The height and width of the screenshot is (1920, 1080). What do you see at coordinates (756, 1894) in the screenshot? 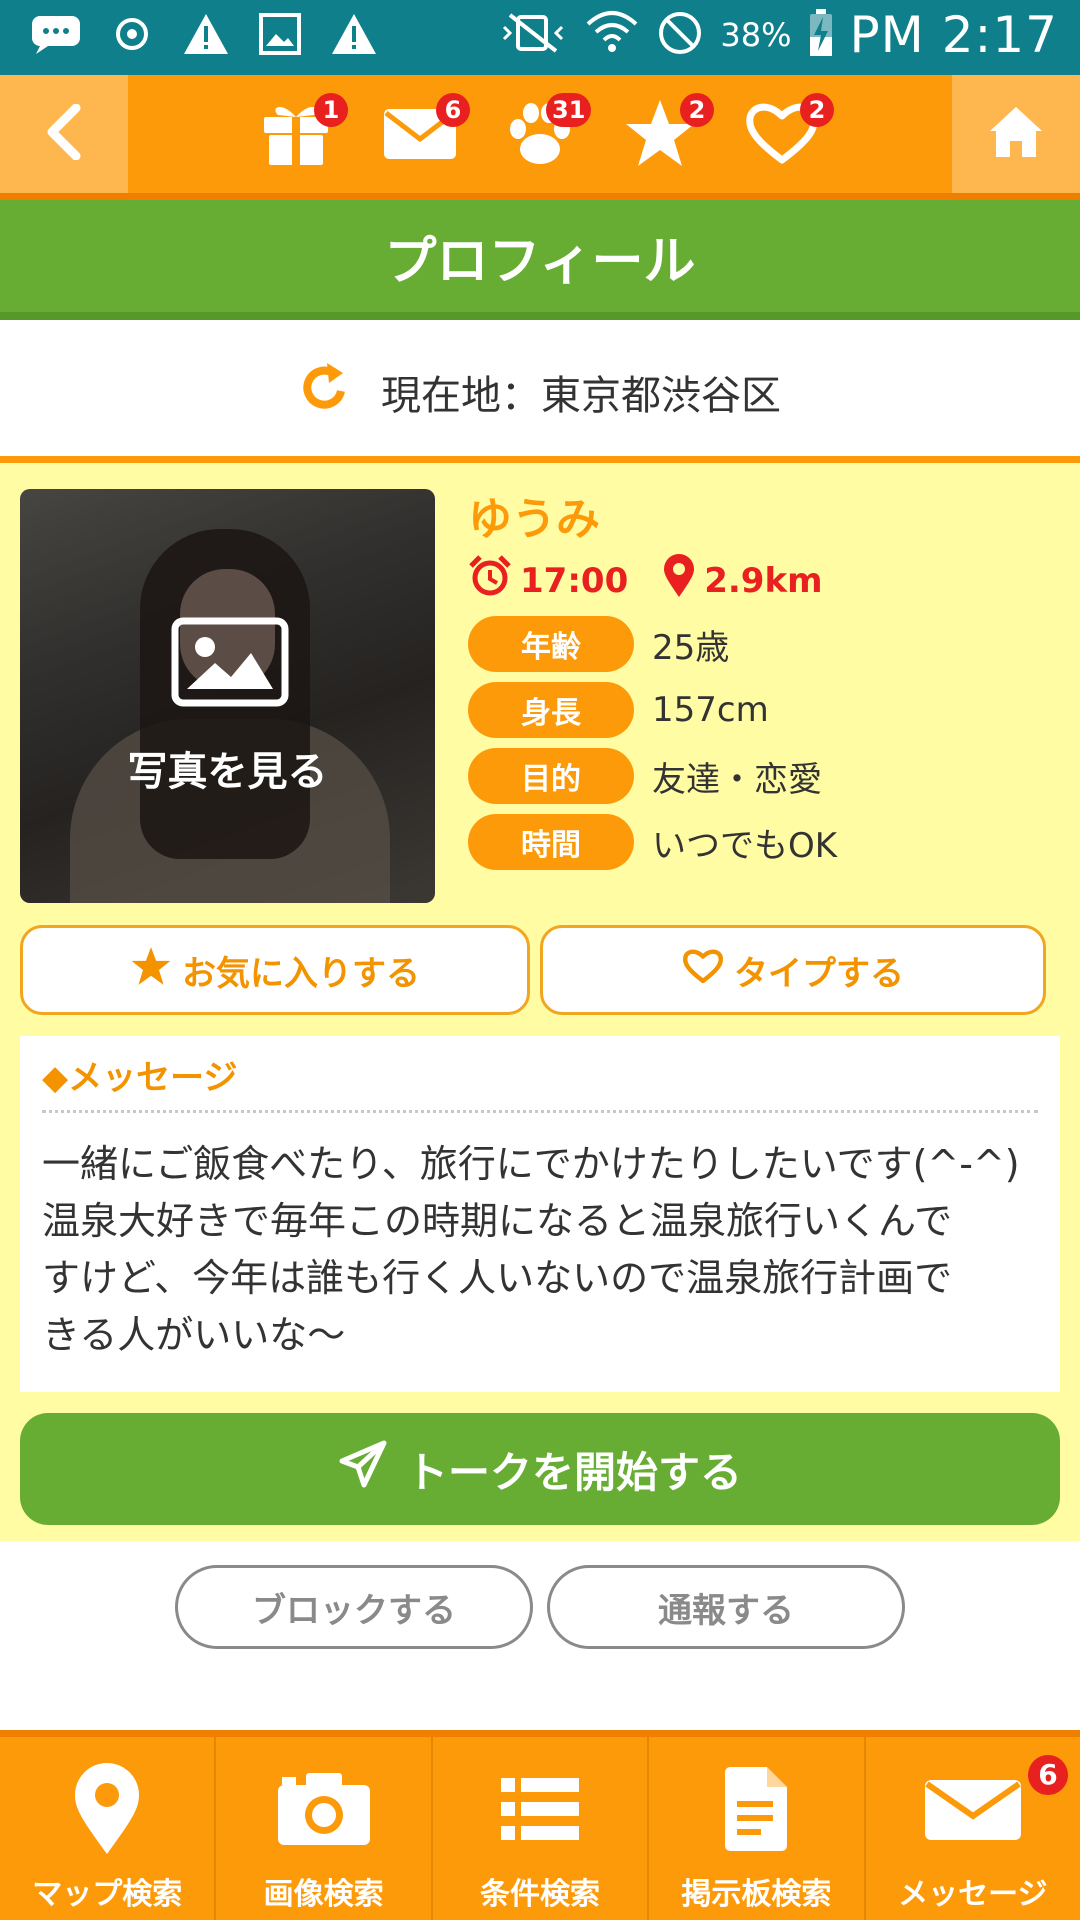
I see `tab-label: 掲示板検索` at bounding box center [756, 1894].